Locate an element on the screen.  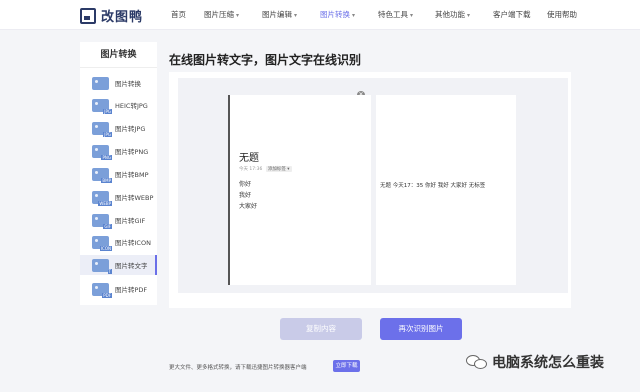
sidebar-item-to-png: 图片转PNG is located at coordinates (118, 151).